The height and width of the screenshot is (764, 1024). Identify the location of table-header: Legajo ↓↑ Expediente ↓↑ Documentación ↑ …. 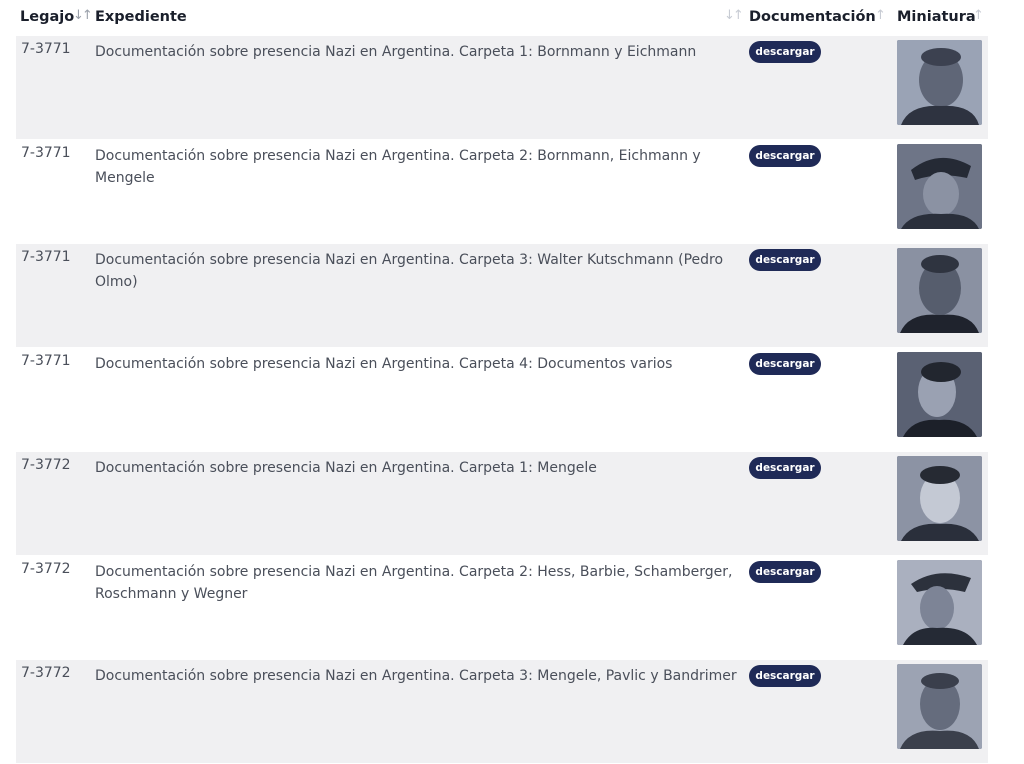
(502, 18).